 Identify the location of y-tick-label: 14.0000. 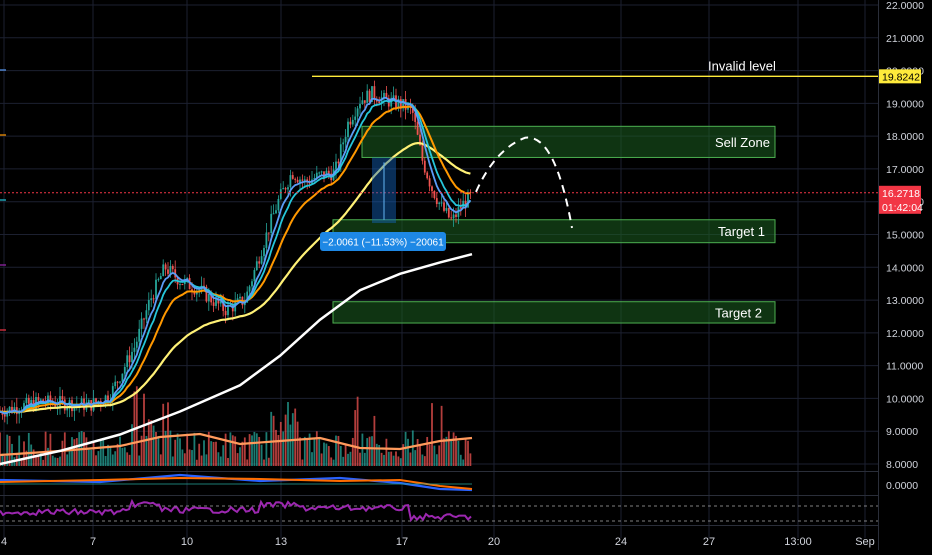
(905, 268).